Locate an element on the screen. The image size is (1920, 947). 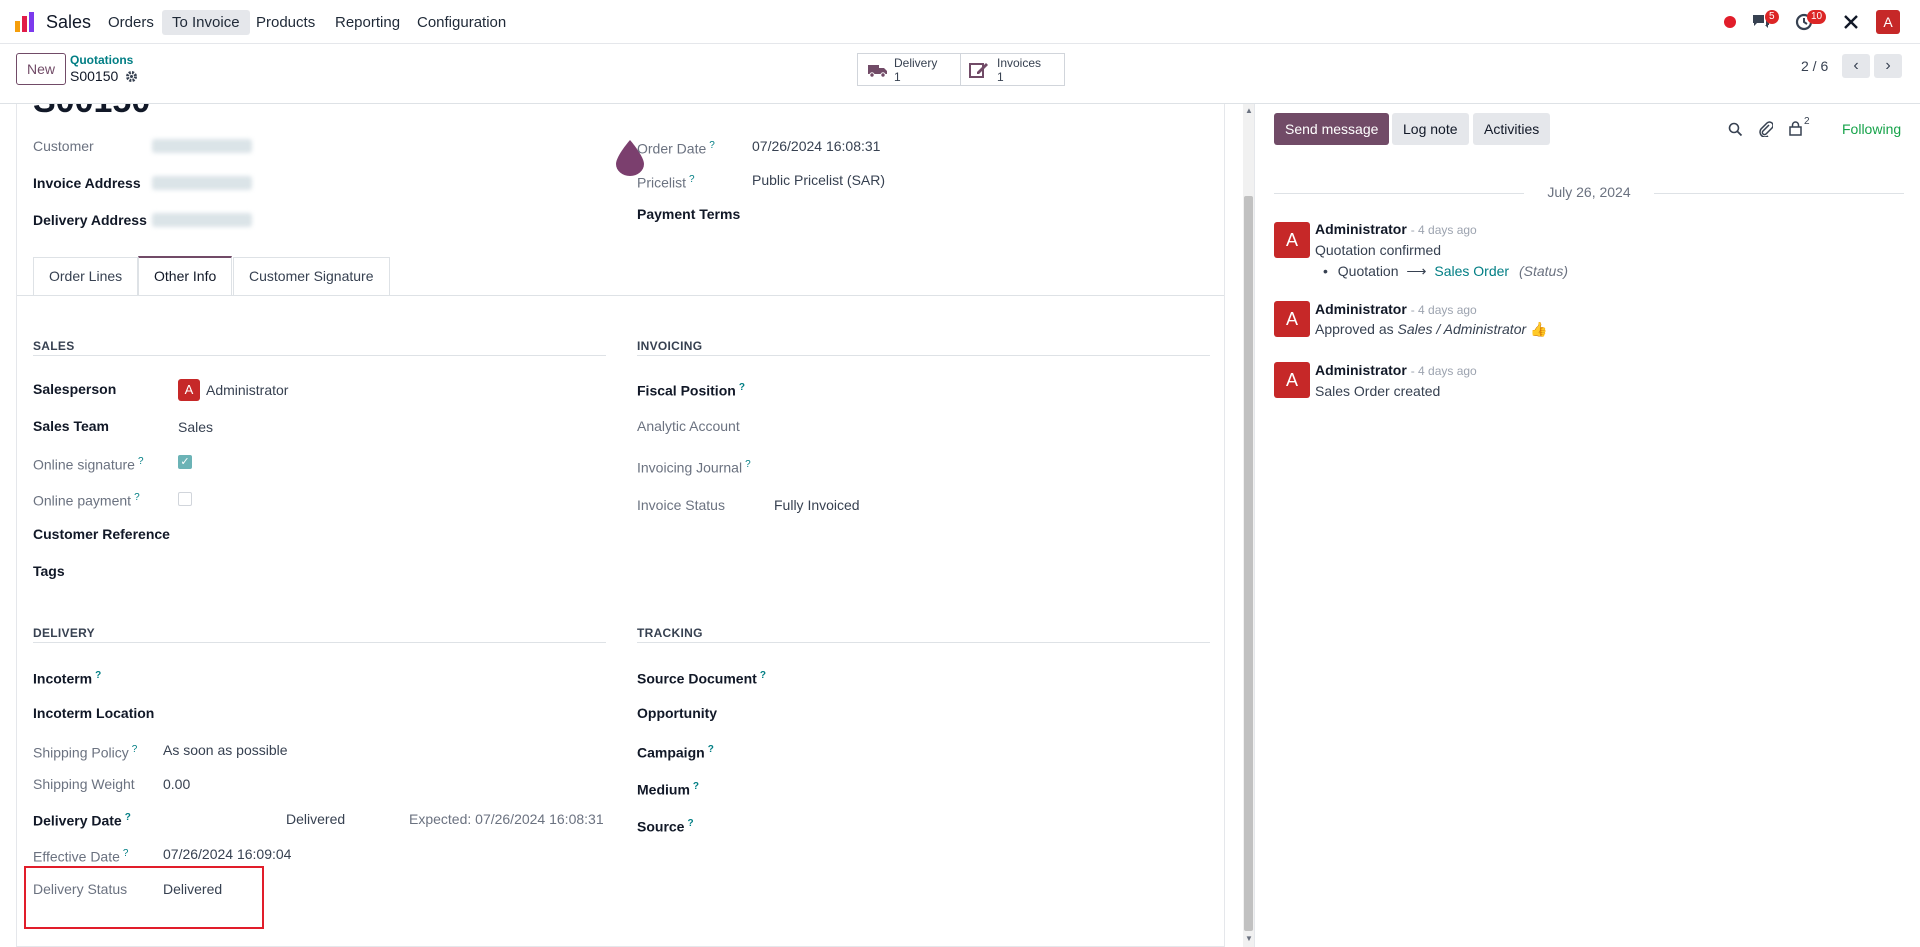
tracking-rule is located at coordinates (923, 642).